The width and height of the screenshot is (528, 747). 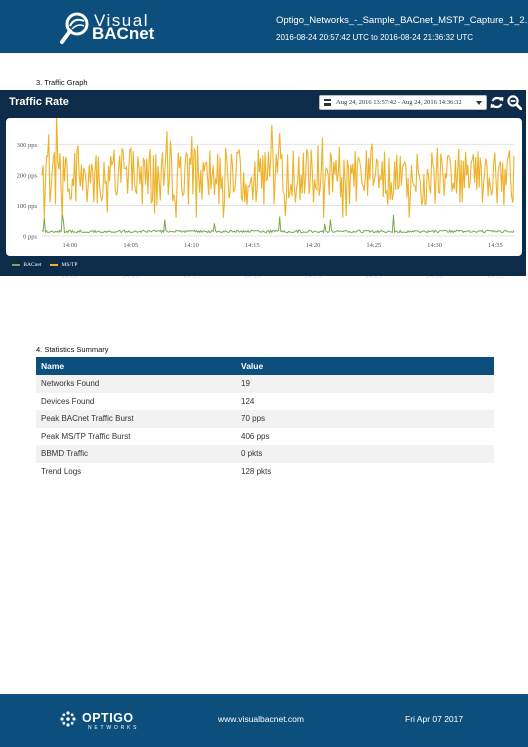 I want to click on stat-name: Devices Found, so click(x=68, y=401).